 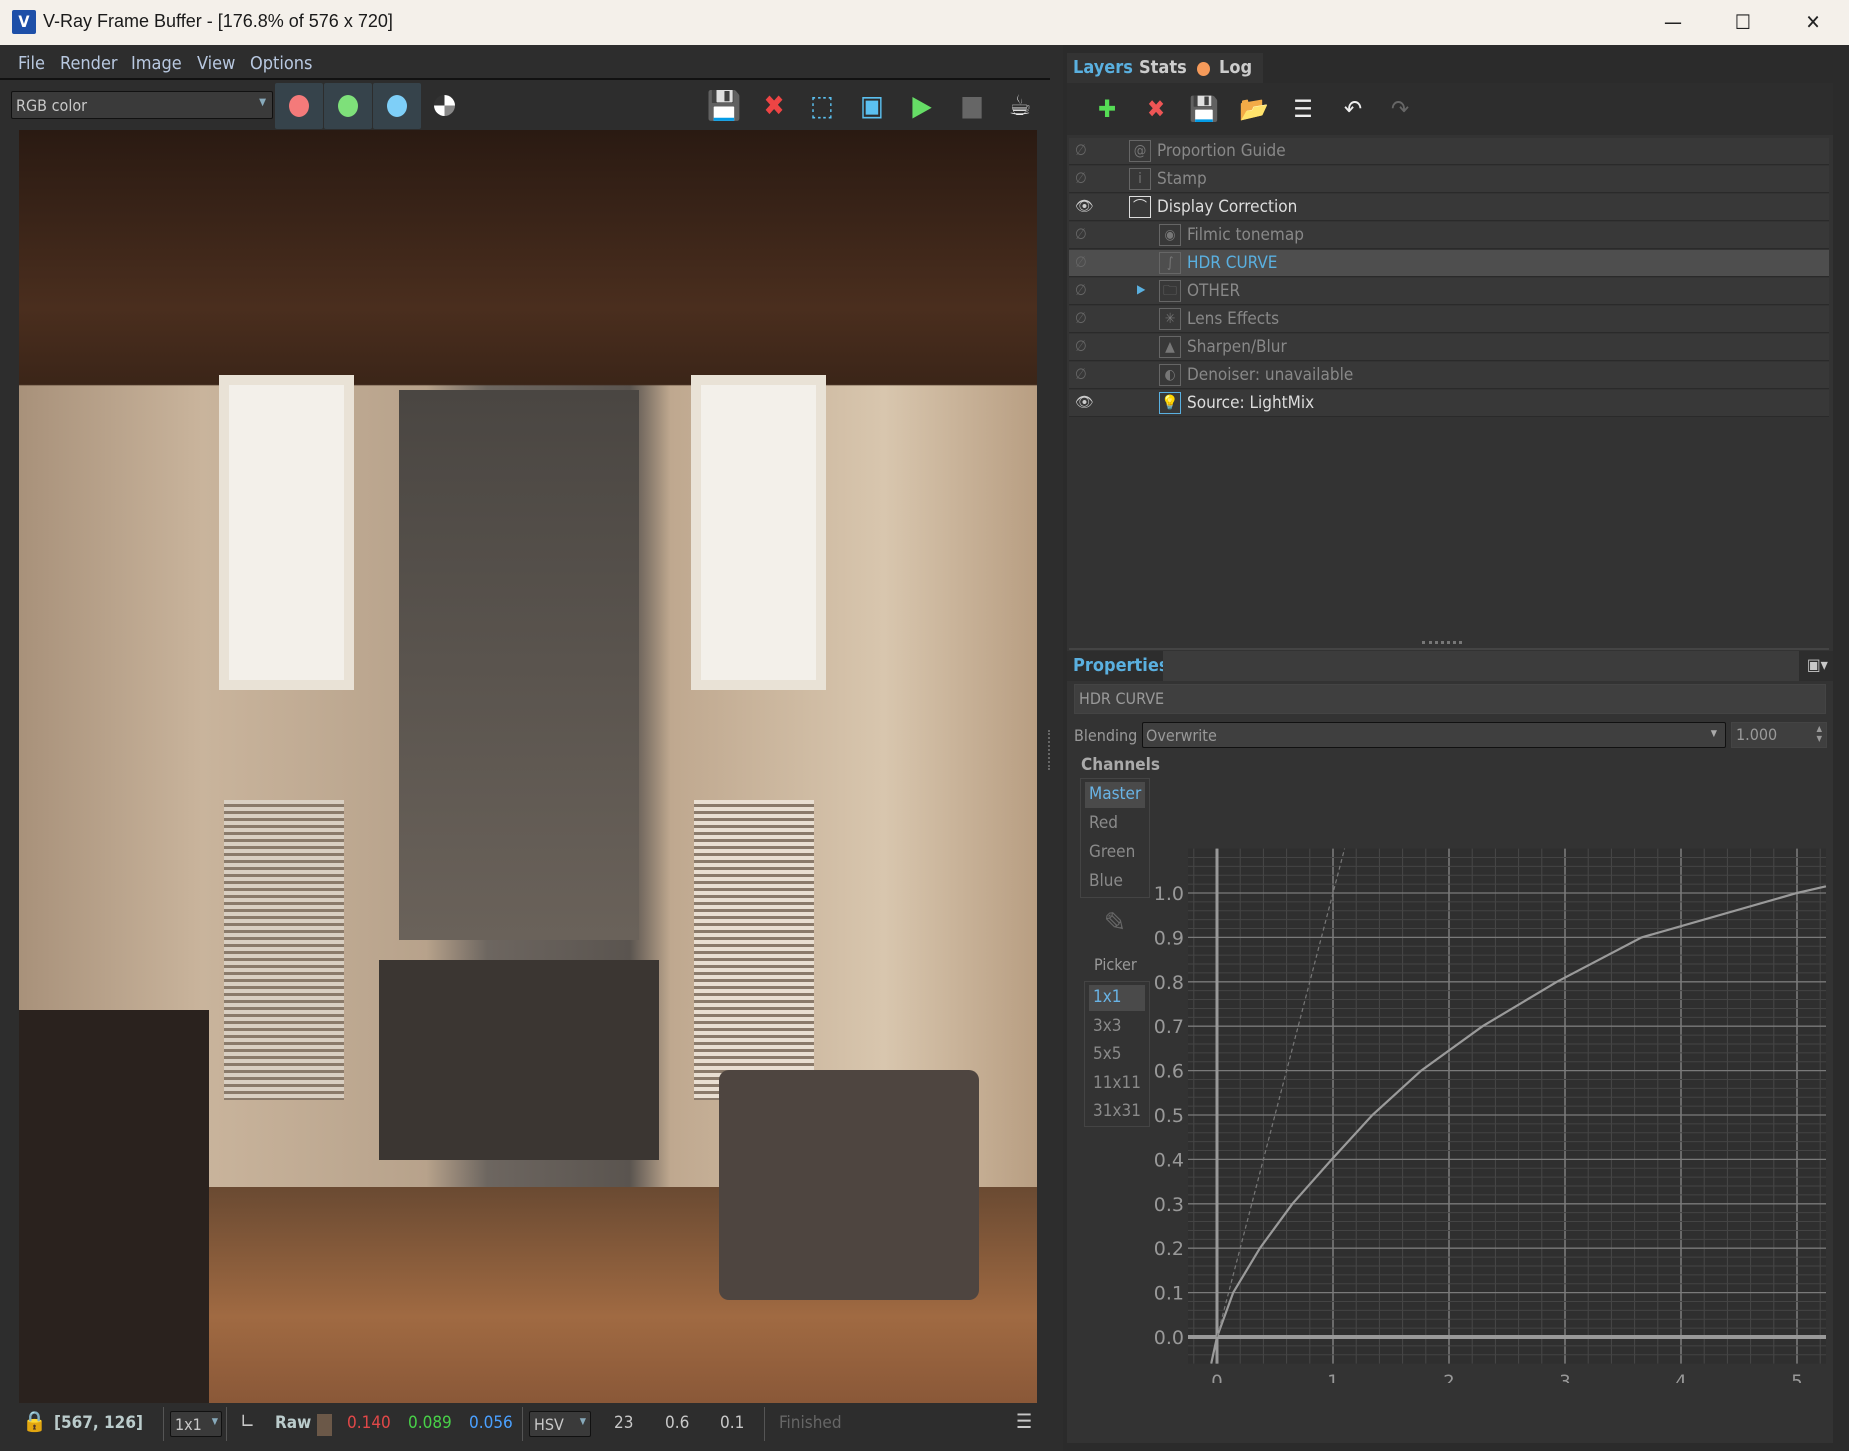 I want to click on picker-size-list: 1x1 3x3 5x5 11x11 31x31, so click(x=1117, y=1054).